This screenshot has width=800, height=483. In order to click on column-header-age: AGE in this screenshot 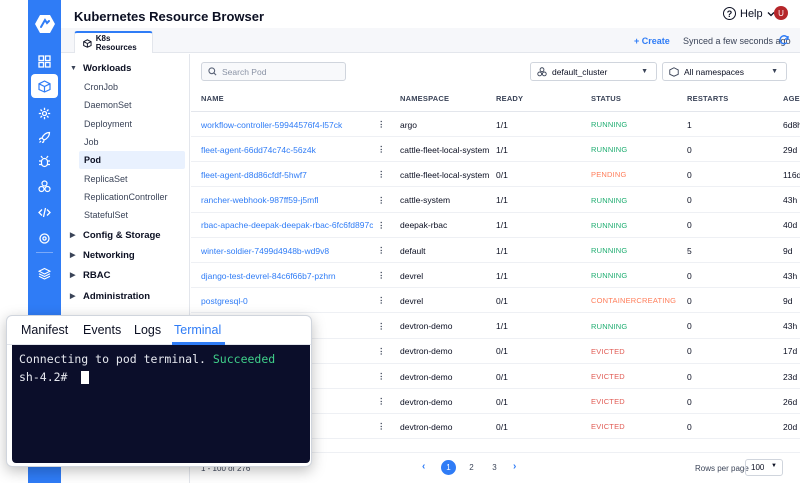, I will do `click(791, 98)`.